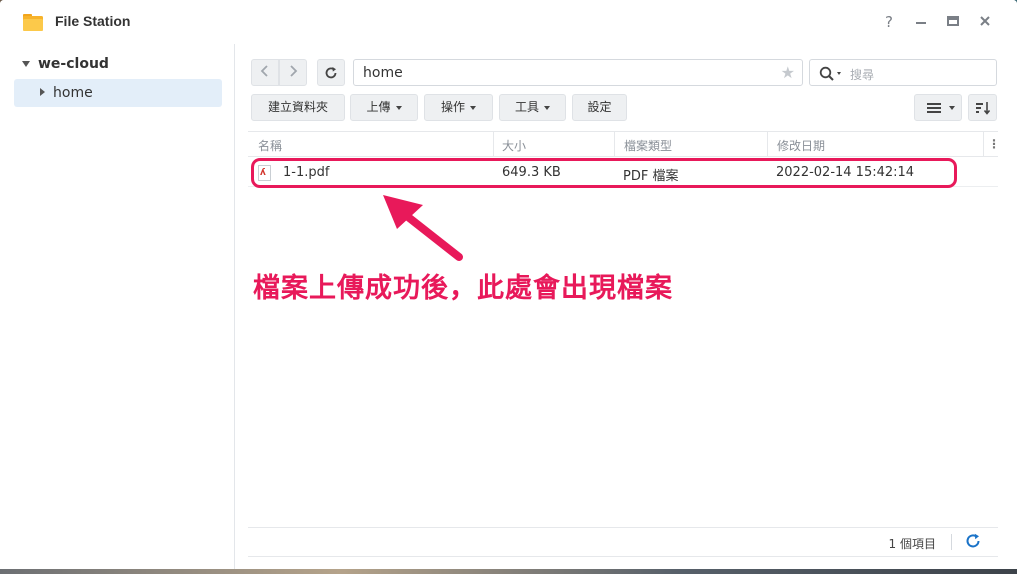 This screenshot has height=574, width=1017. I want to click on tree-root-we-cloud: we-cloud, so click(65, 64).